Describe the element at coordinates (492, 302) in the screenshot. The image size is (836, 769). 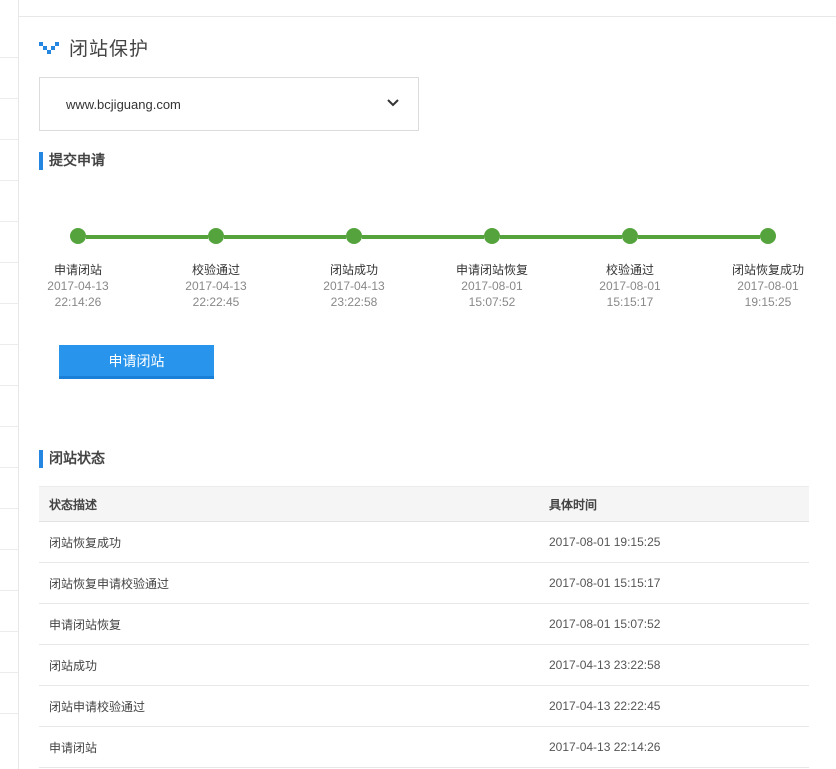
I see `step-time: 15:07:52` at that location.